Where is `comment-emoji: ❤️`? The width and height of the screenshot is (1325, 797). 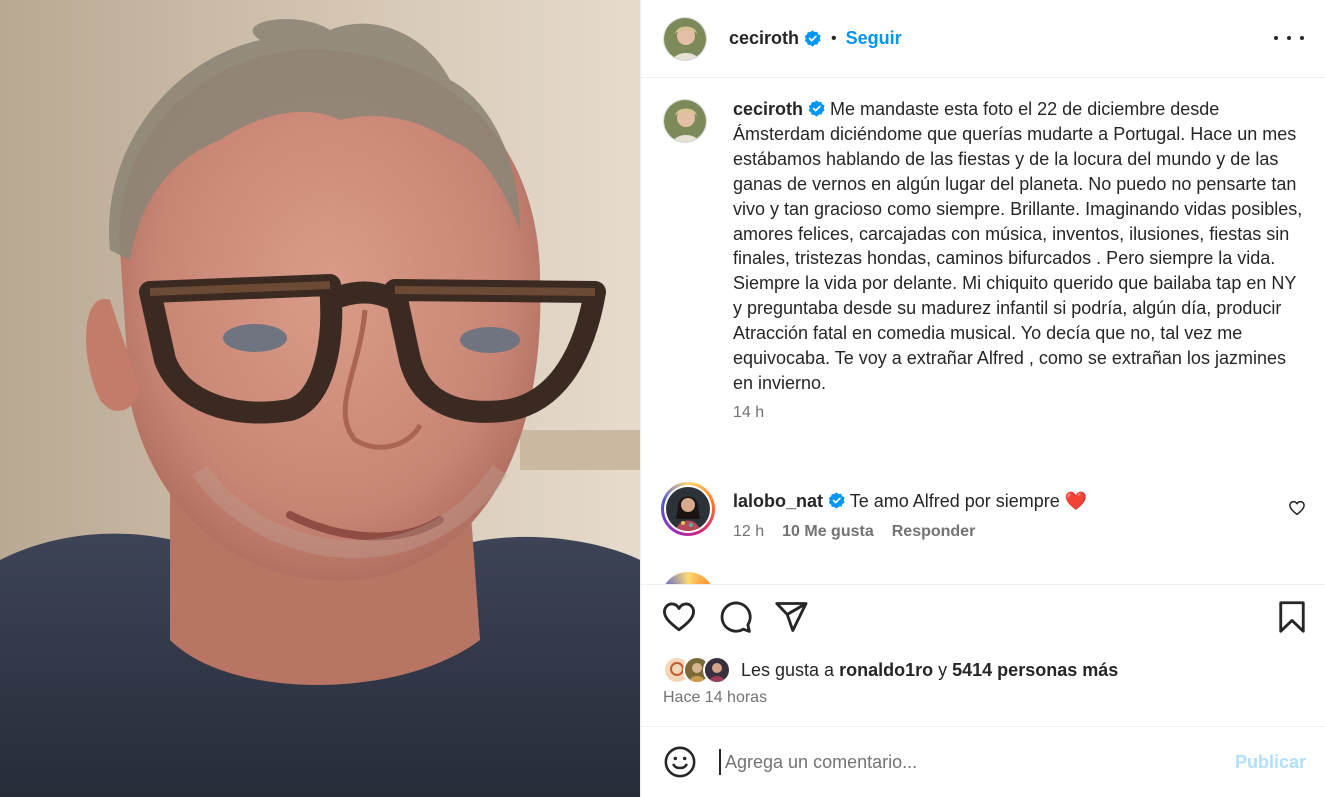
comment-emoji: ❤️ is located at coordinates (1076, 501).